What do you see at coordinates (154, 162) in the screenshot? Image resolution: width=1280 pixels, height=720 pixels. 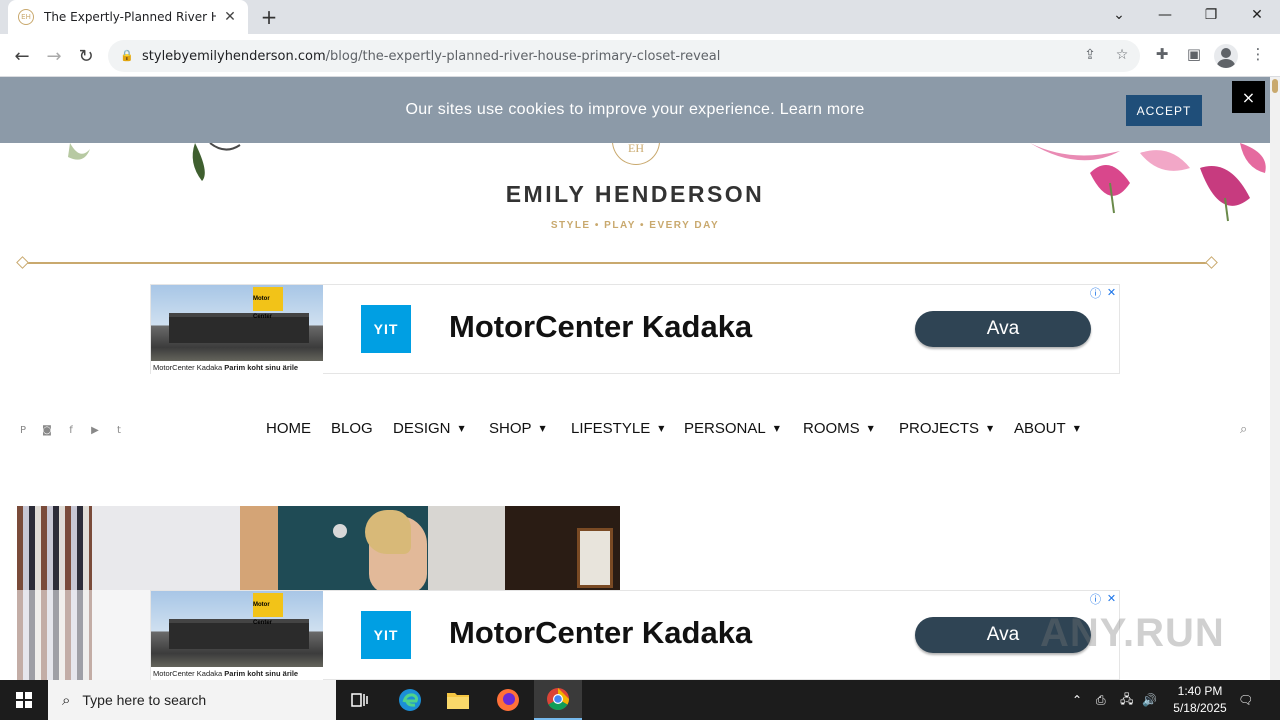 I see `floral-decoration-left` at bounding box center [154, 162].